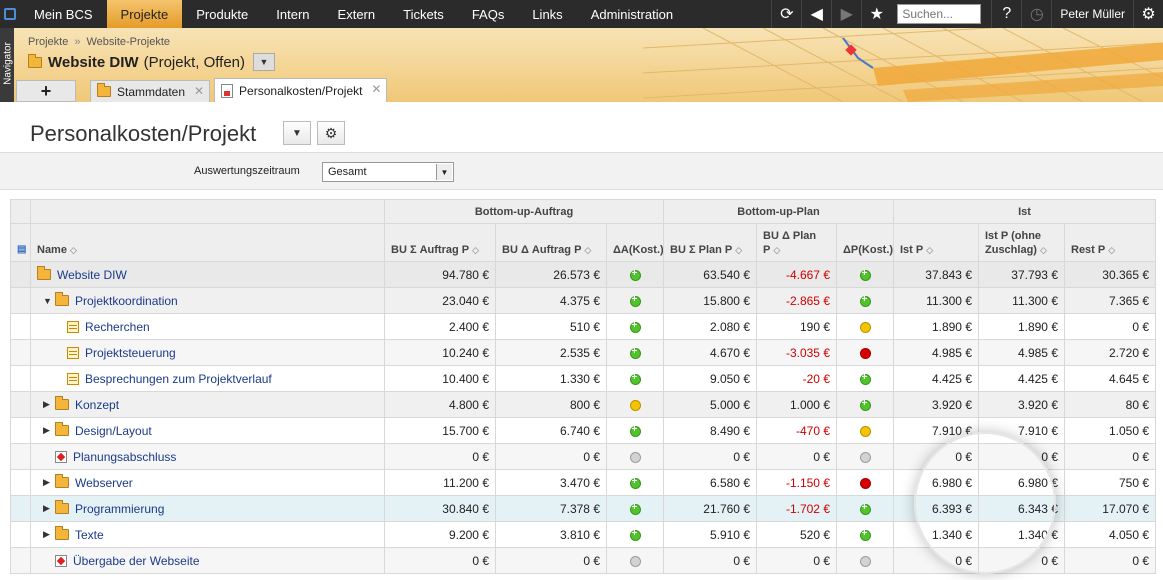 This screenshot has height=580, width=1163. Describe the element at coordinates (440, 242) in the screenshot. I see `header-bu-sum-auftrag: BU Σ Auftrag P ◇` at that location.